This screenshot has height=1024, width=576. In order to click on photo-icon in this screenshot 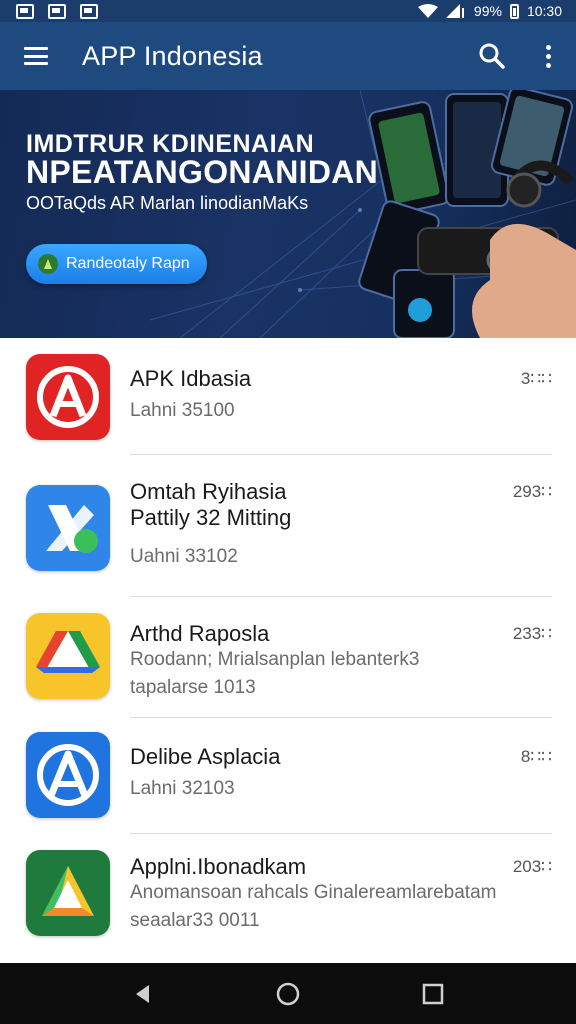, I will do `click(89, 11)`.